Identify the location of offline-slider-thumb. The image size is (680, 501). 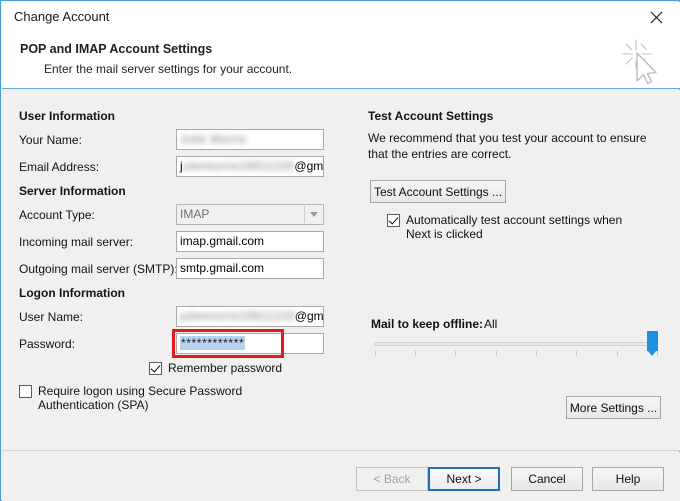
(652, 343).